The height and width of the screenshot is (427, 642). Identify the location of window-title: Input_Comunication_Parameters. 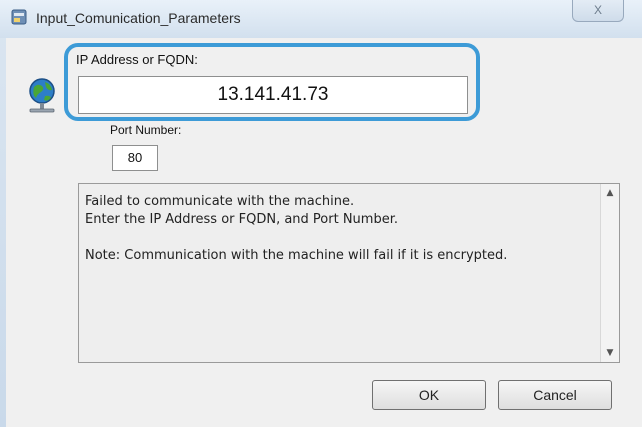
(138, 18).